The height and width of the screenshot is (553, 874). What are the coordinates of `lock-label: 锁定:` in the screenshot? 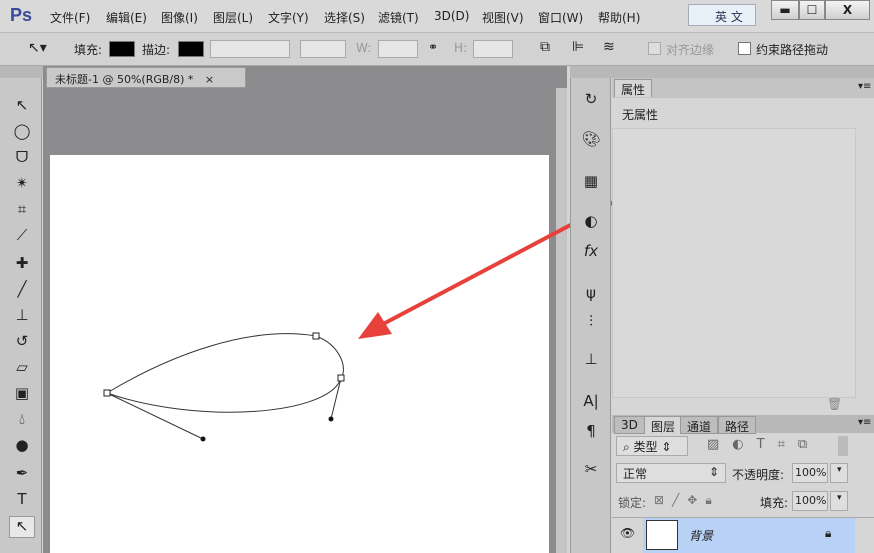 It's located at (632, 503).